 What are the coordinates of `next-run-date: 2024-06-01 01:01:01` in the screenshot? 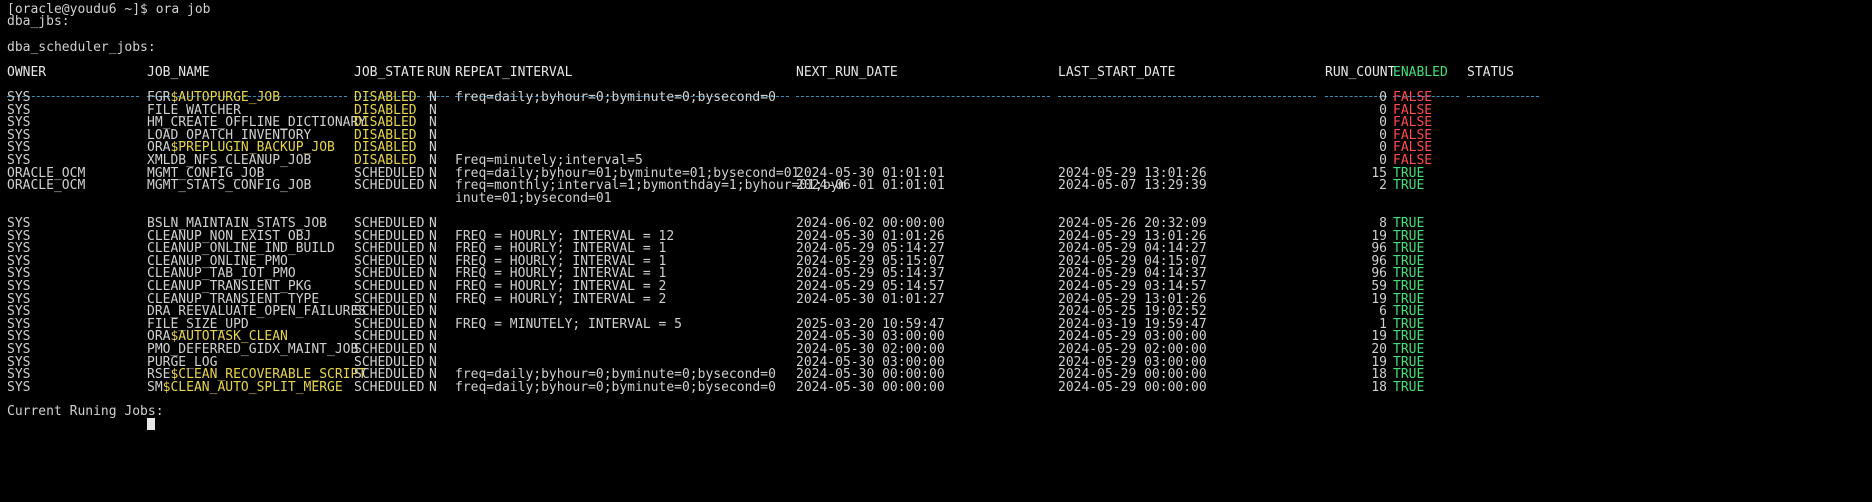 It's located at (870, 185).